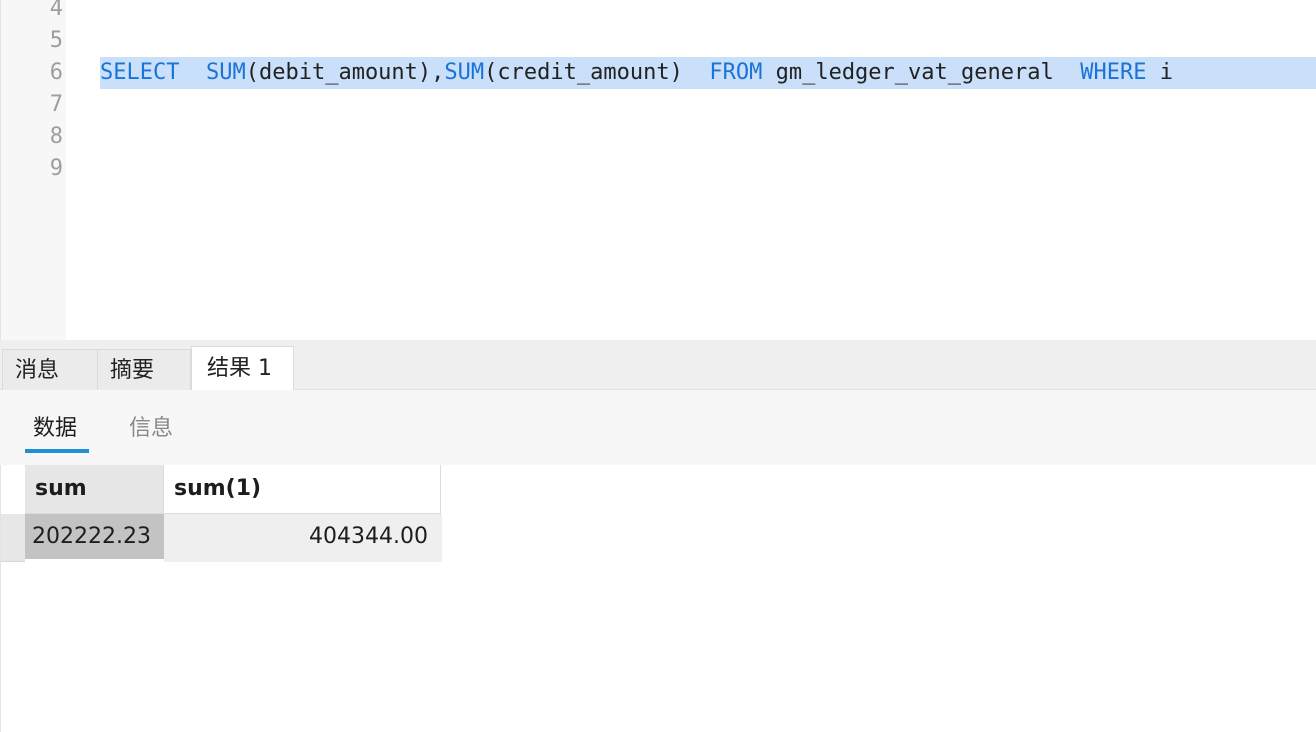 The width and height of the screenshot is (1316, 732). What do you see at coordinates (1113, 72) in the screenshot?
I see `sql-keyword: WHERE` at bounding box center [1113, 72].